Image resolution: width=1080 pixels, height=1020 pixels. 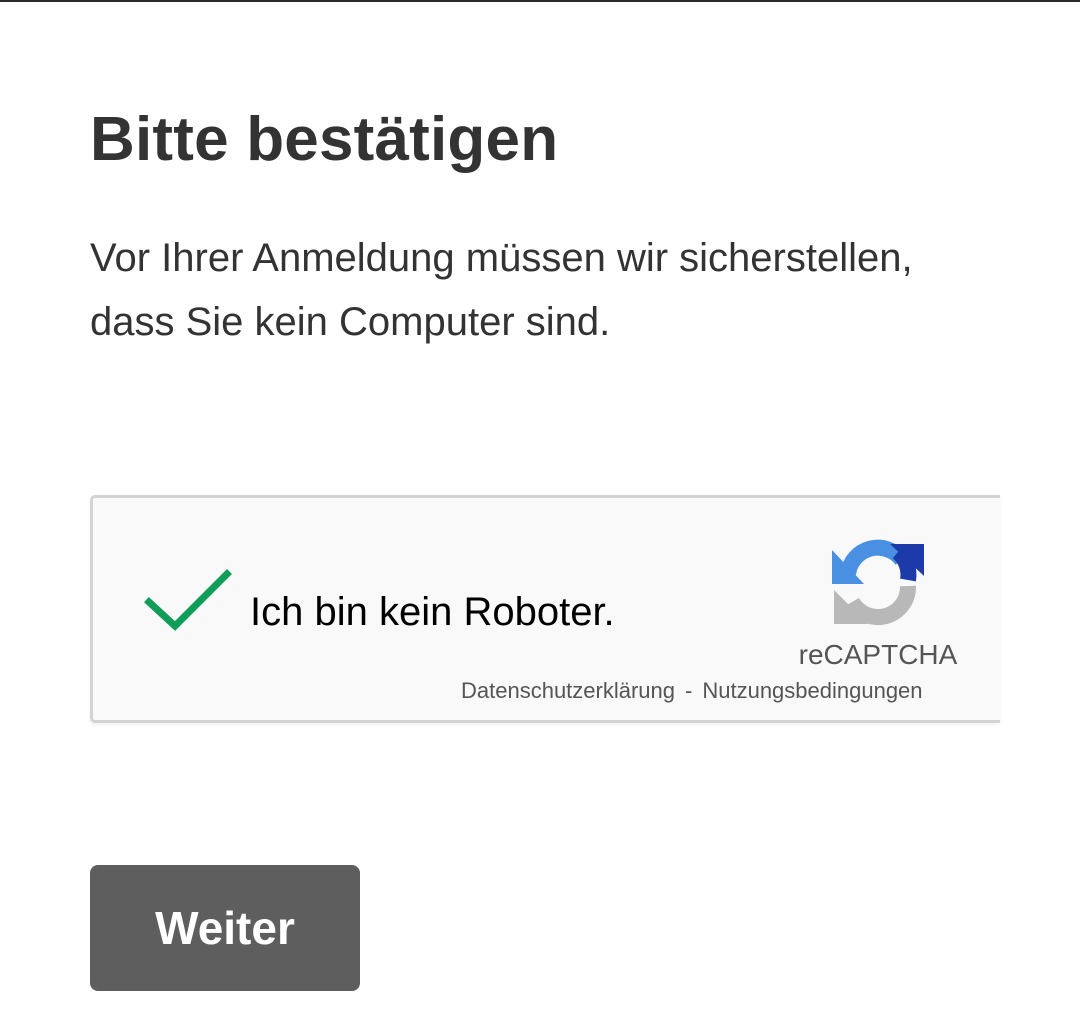 I want to click on recaptcha-links: Datenschutzerklärung - Nutzungsbedingungen, so click(x=692, y=691).